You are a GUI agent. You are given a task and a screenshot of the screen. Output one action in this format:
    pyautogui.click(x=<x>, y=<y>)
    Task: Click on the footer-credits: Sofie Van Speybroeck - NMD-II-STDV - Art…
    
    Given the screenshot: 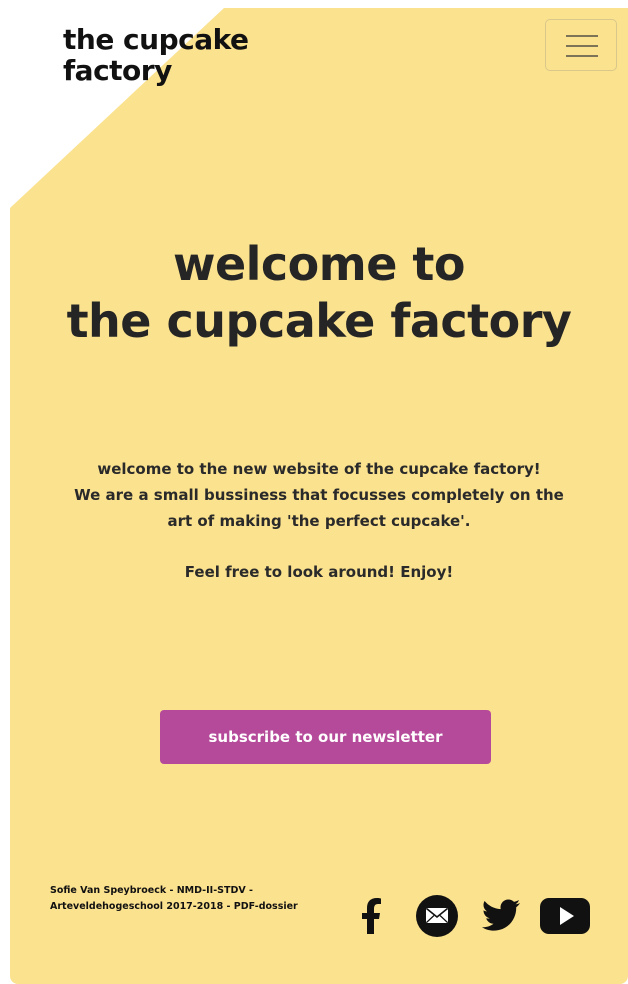 What is the action you would take?
    pyautogui.click(x=174, y=899)
    